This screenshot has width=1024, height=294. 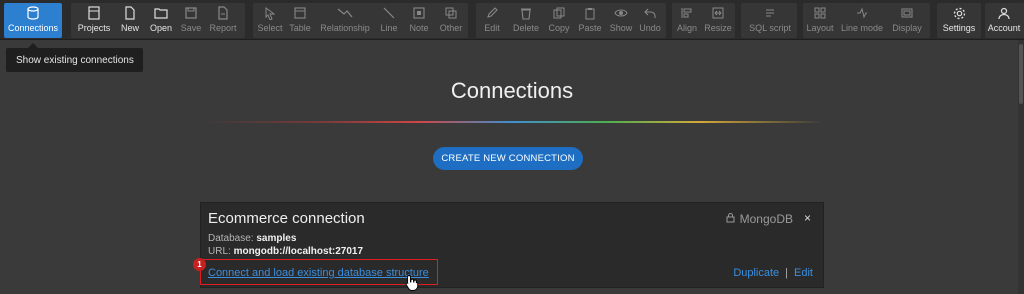 What do you see at coordinates (756, 273) in the screenshot?
I see `duplicate-link: Duplicate` at bounding box center [756, 273].